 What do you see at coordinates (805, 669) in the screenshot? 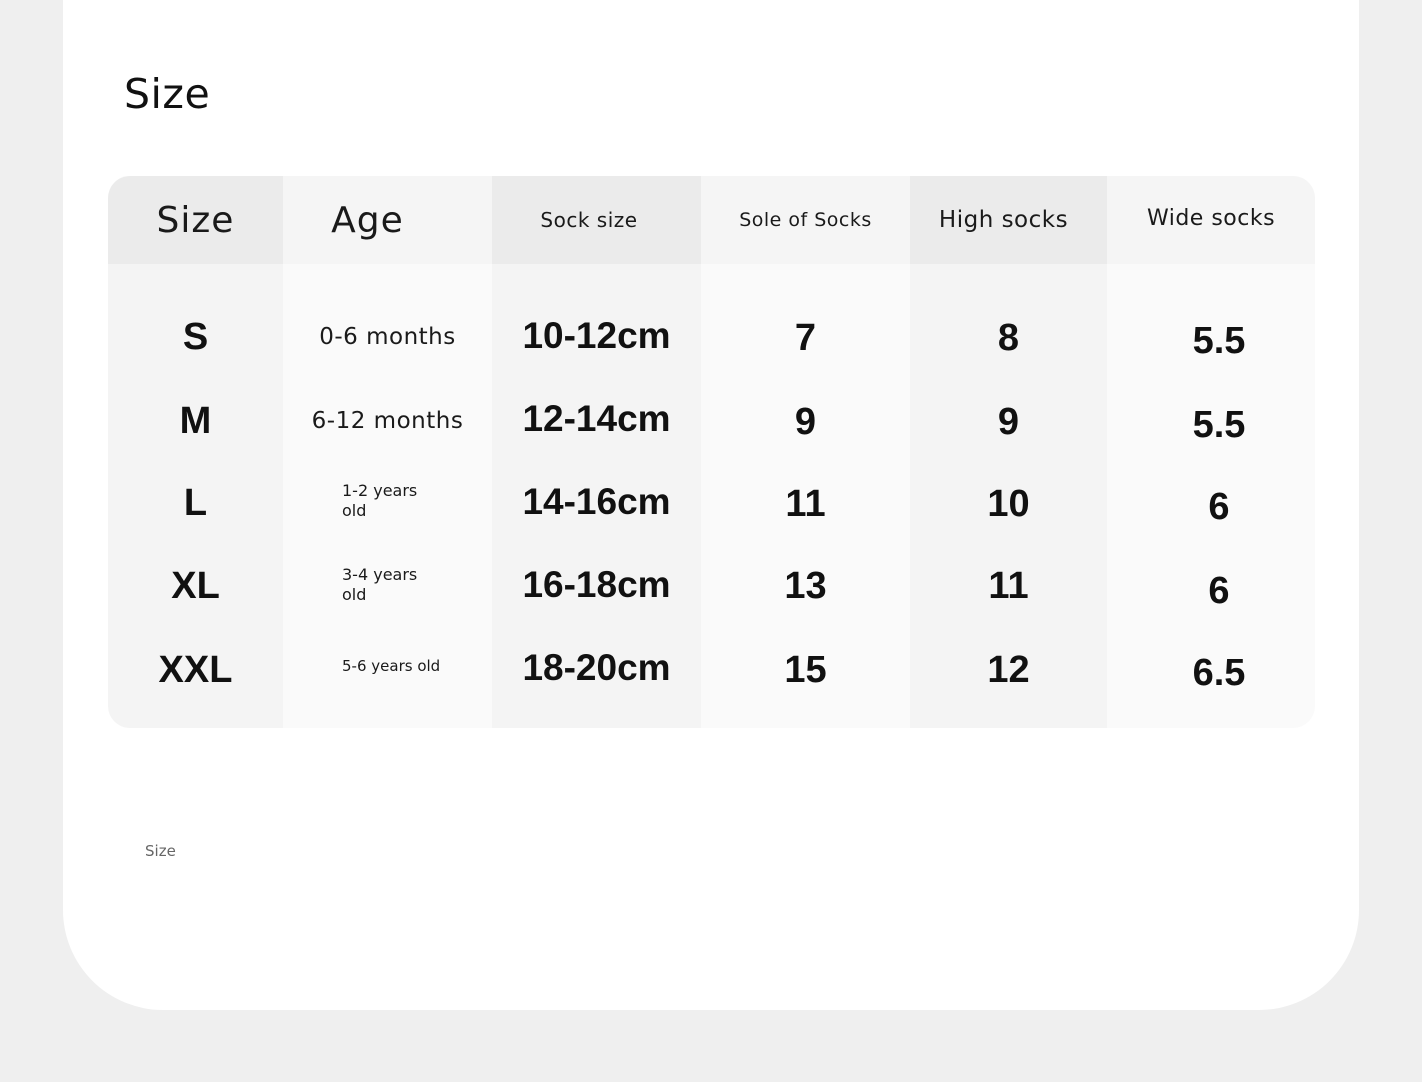
I see `sole-cell: 15` at bounding box center [805, 669].